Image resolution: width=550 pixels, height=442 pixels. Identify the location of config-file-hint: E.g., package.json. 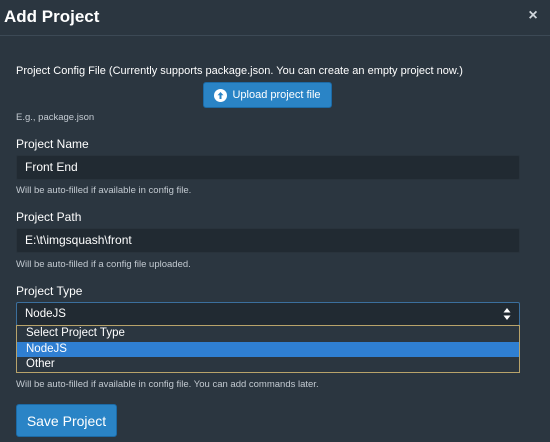
(55, 117).